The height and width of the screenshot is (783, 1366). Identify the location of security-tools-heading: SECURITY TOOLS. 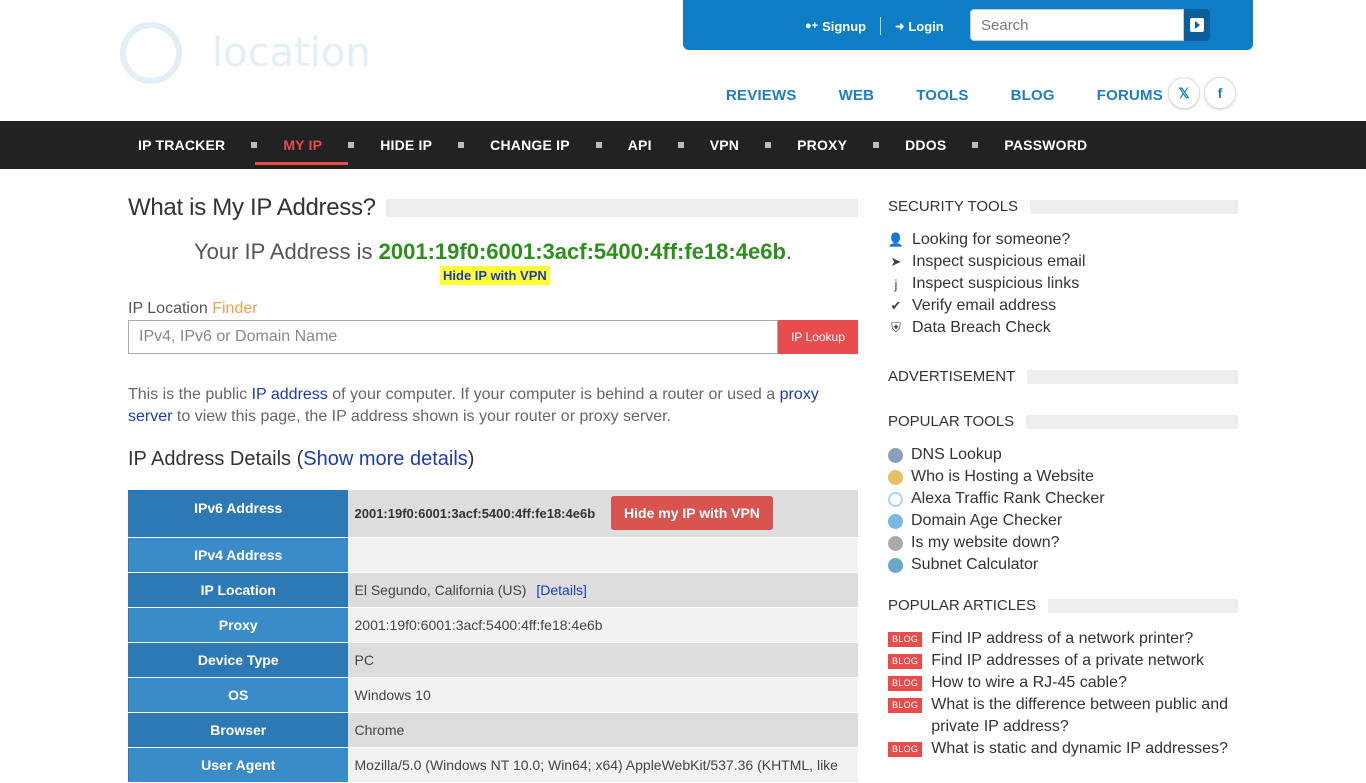
(1063, 206).